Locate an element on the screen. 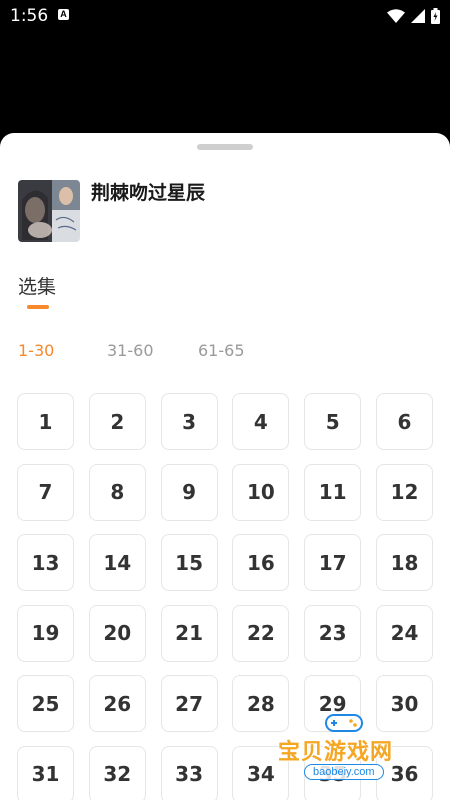 Image resolution: width=450 pixels, height=800 pixels. episode-button: 19 is located at coordinates (45, 633).